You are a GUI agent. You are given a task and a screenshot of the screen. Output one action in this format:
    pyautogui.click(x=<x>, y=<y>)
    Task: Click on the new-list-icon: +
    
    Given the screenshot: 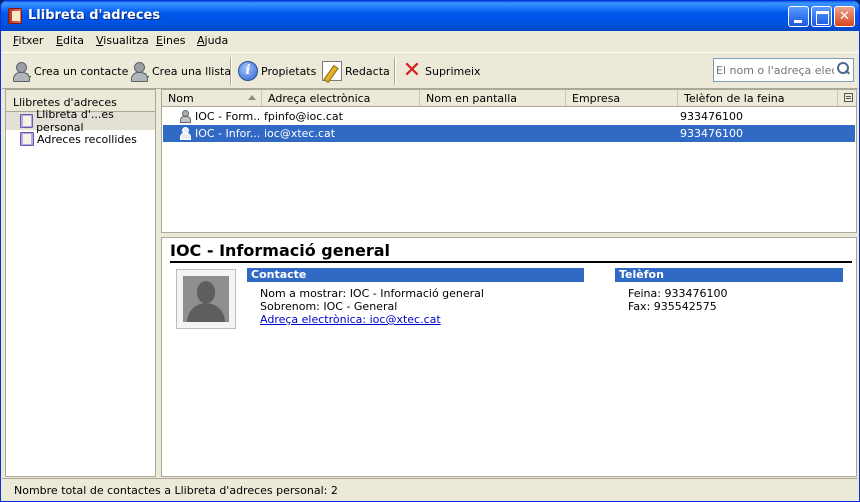 What is the action you would take?
    pyautogui.click(x=139, y=71)
    